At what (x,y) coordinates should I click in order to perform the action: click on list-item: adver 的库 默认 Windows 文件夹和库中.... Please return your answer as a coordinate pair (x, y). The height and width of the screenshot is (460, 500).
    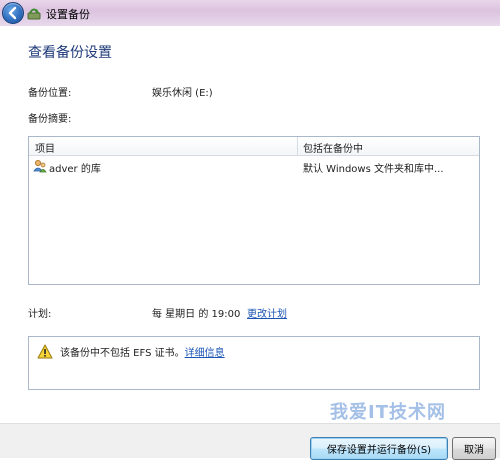
    Looking at the image, I should click on (254, 166).